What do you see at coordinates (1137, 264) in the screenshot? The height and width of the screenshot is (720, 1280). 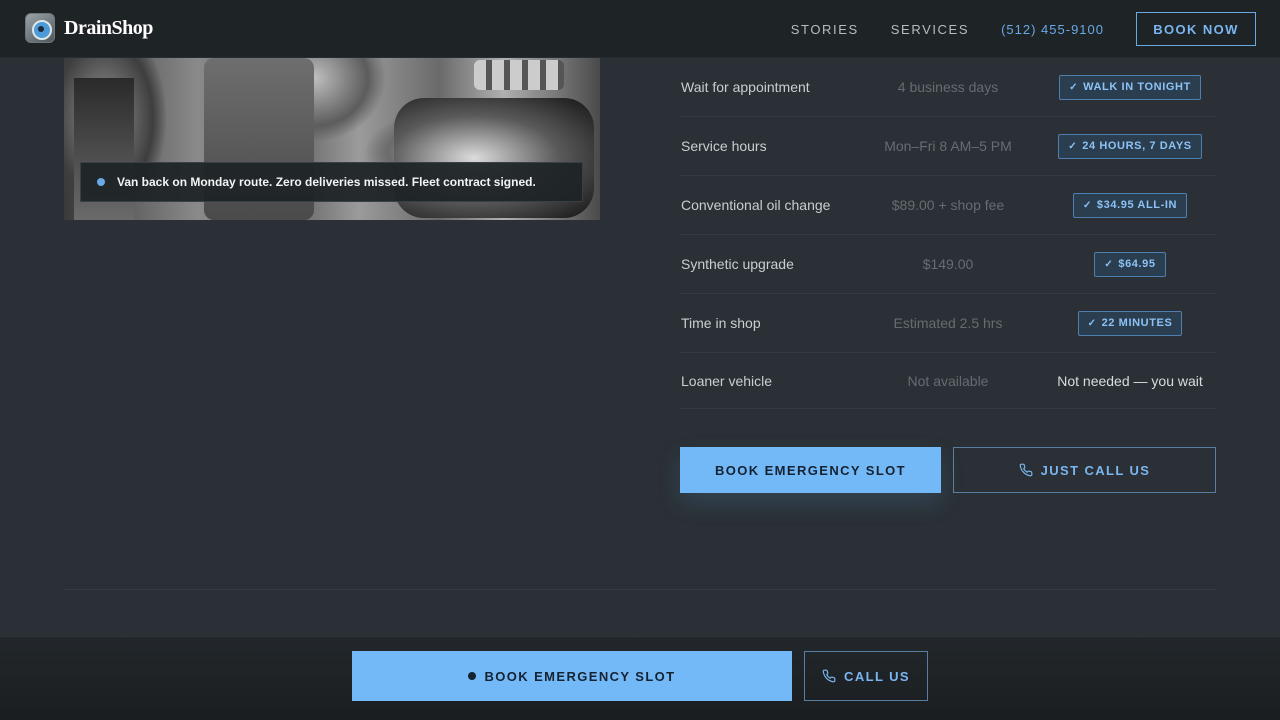 I see `badge-label: $64.95` at bounding box center [1137, 264].